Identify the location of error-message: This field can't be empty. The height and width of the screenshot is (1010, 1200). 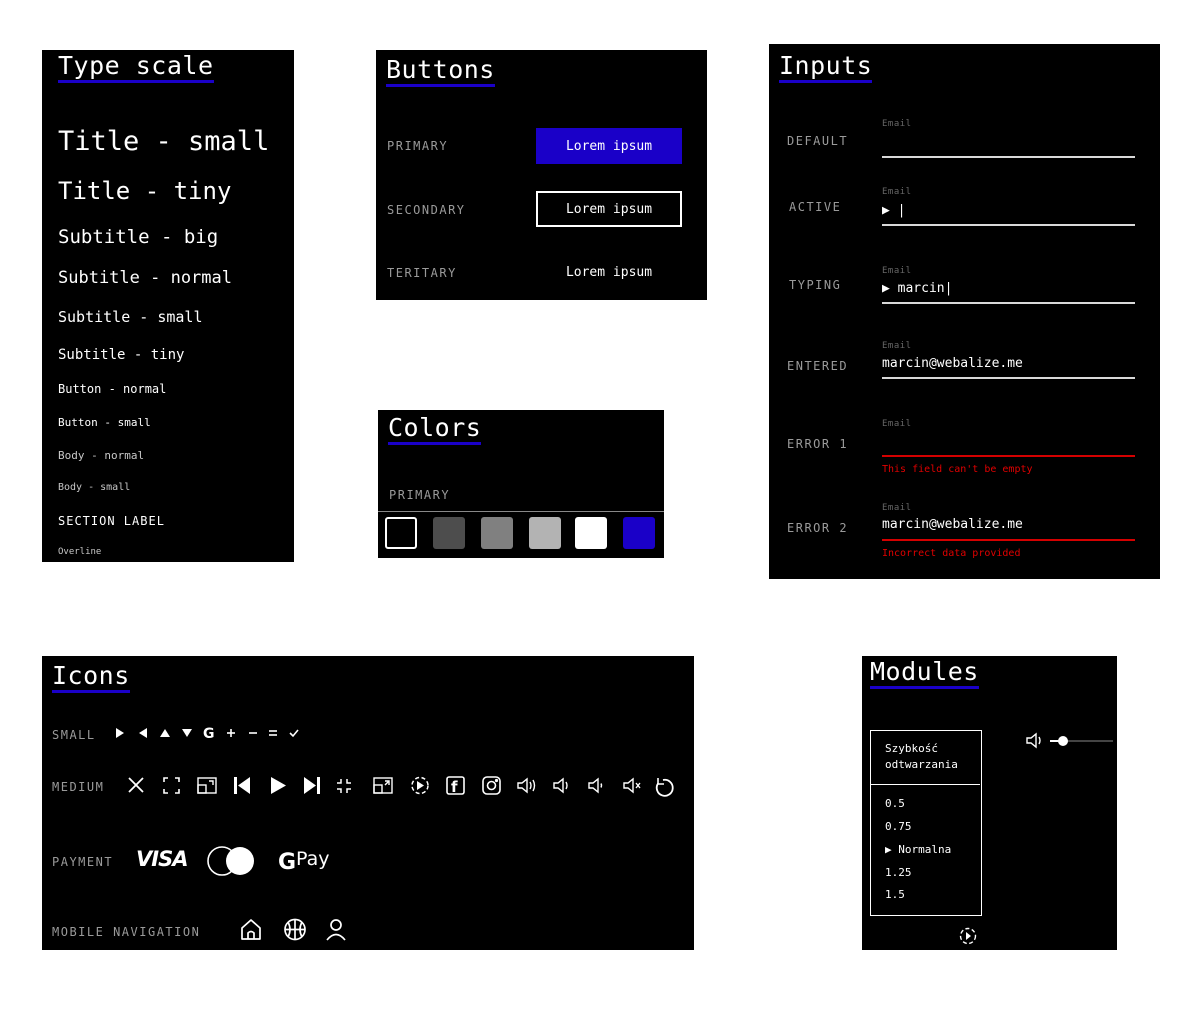
(957, 469).